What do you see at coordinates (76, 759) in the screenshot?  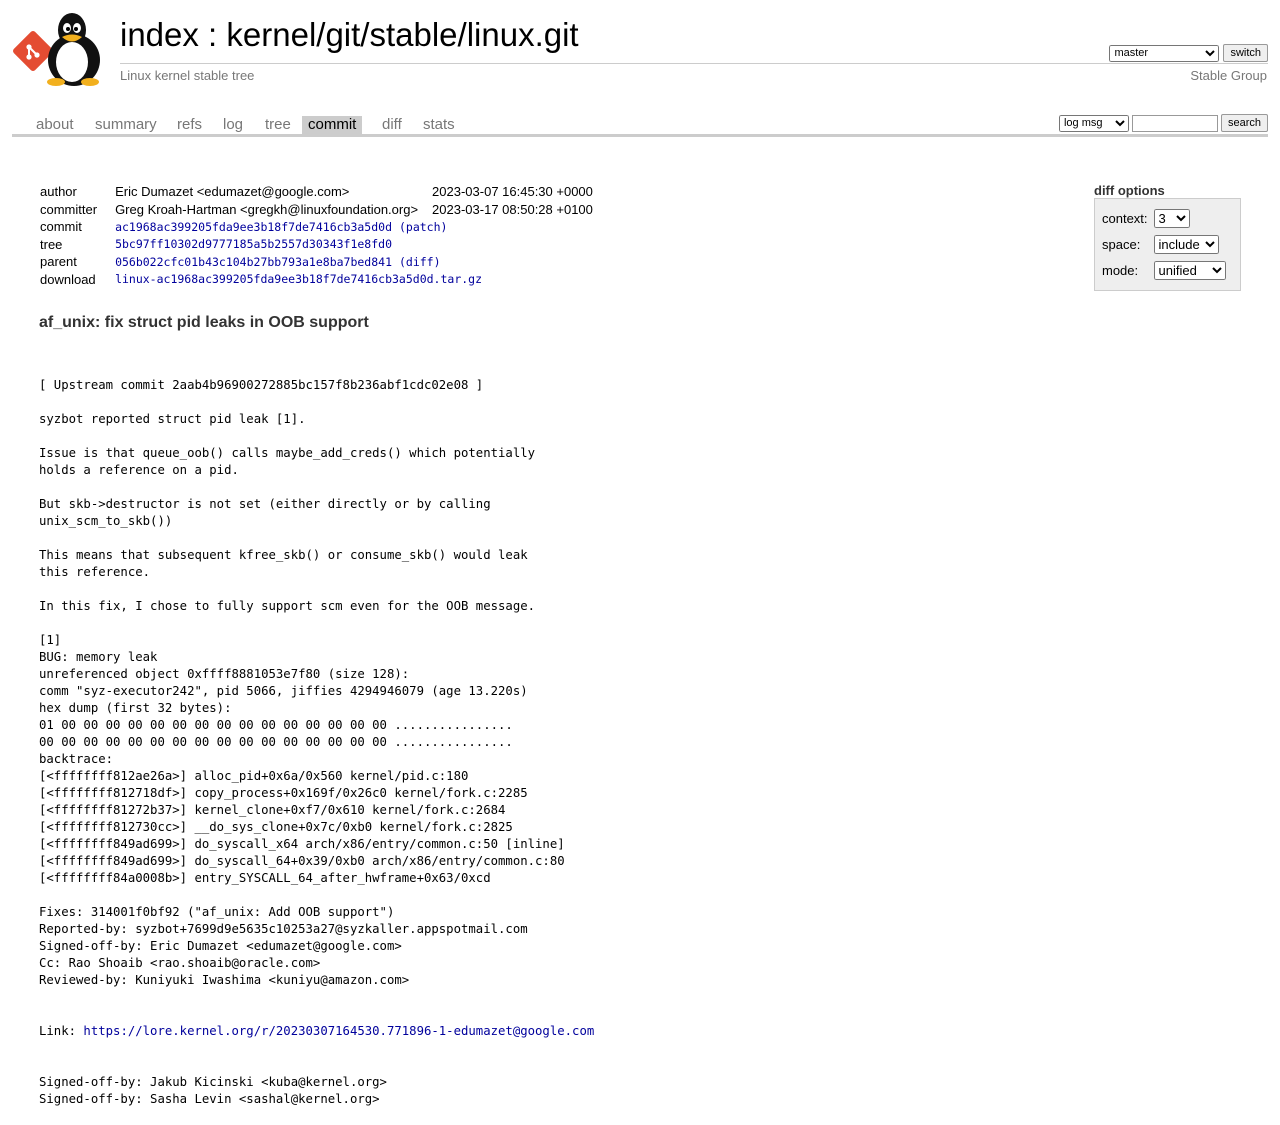 I see `message-line: backtrace:` at bounding box center [76, 759].